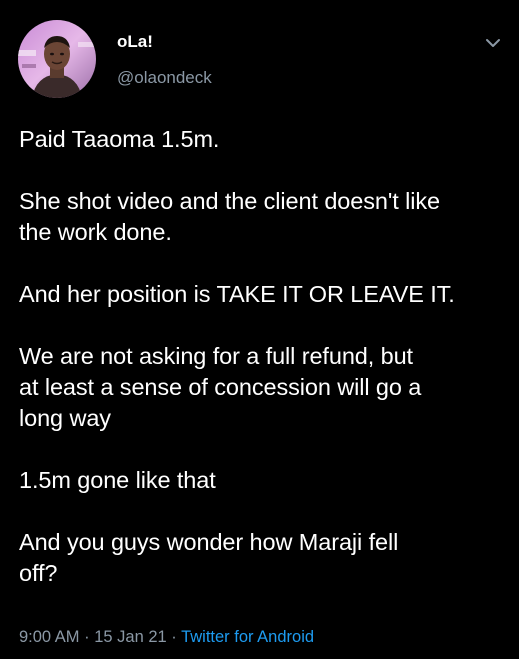 The width and height of the screenshot is (519, 659). What do you see at coordinates (209, 557) in the screenshot?
I see `tweet-paragraph: And you guys wonder how Maraji fell off?` at bounding box center [209, 557].